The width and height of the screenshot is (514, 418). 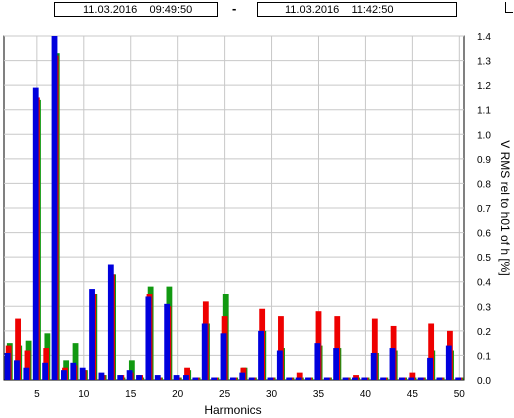 I want to click on bar-h5-s1, so click(x=35, y=233).